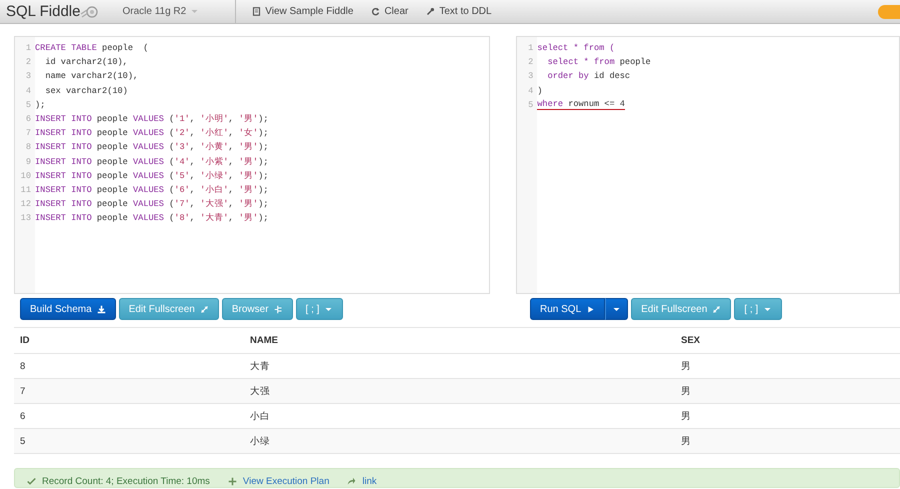  I want to click on status-link: link, so click(362, 481).